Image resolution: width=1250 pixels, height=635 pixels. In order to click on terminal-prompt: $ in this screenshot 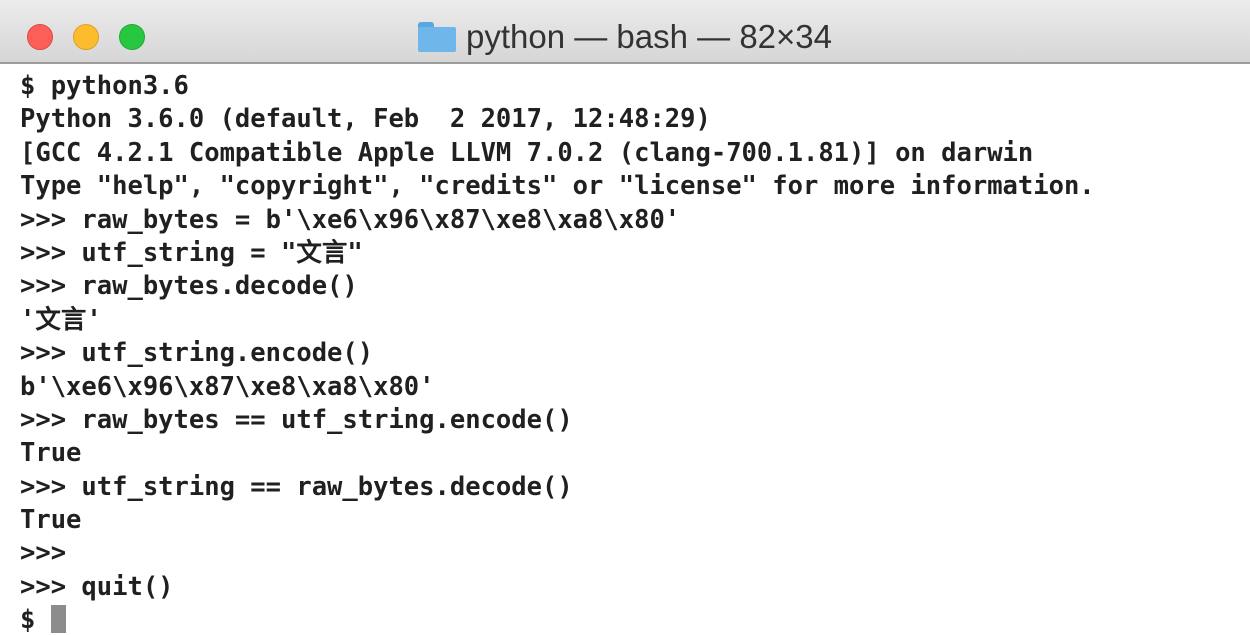, I will do `click(28, 620)`.